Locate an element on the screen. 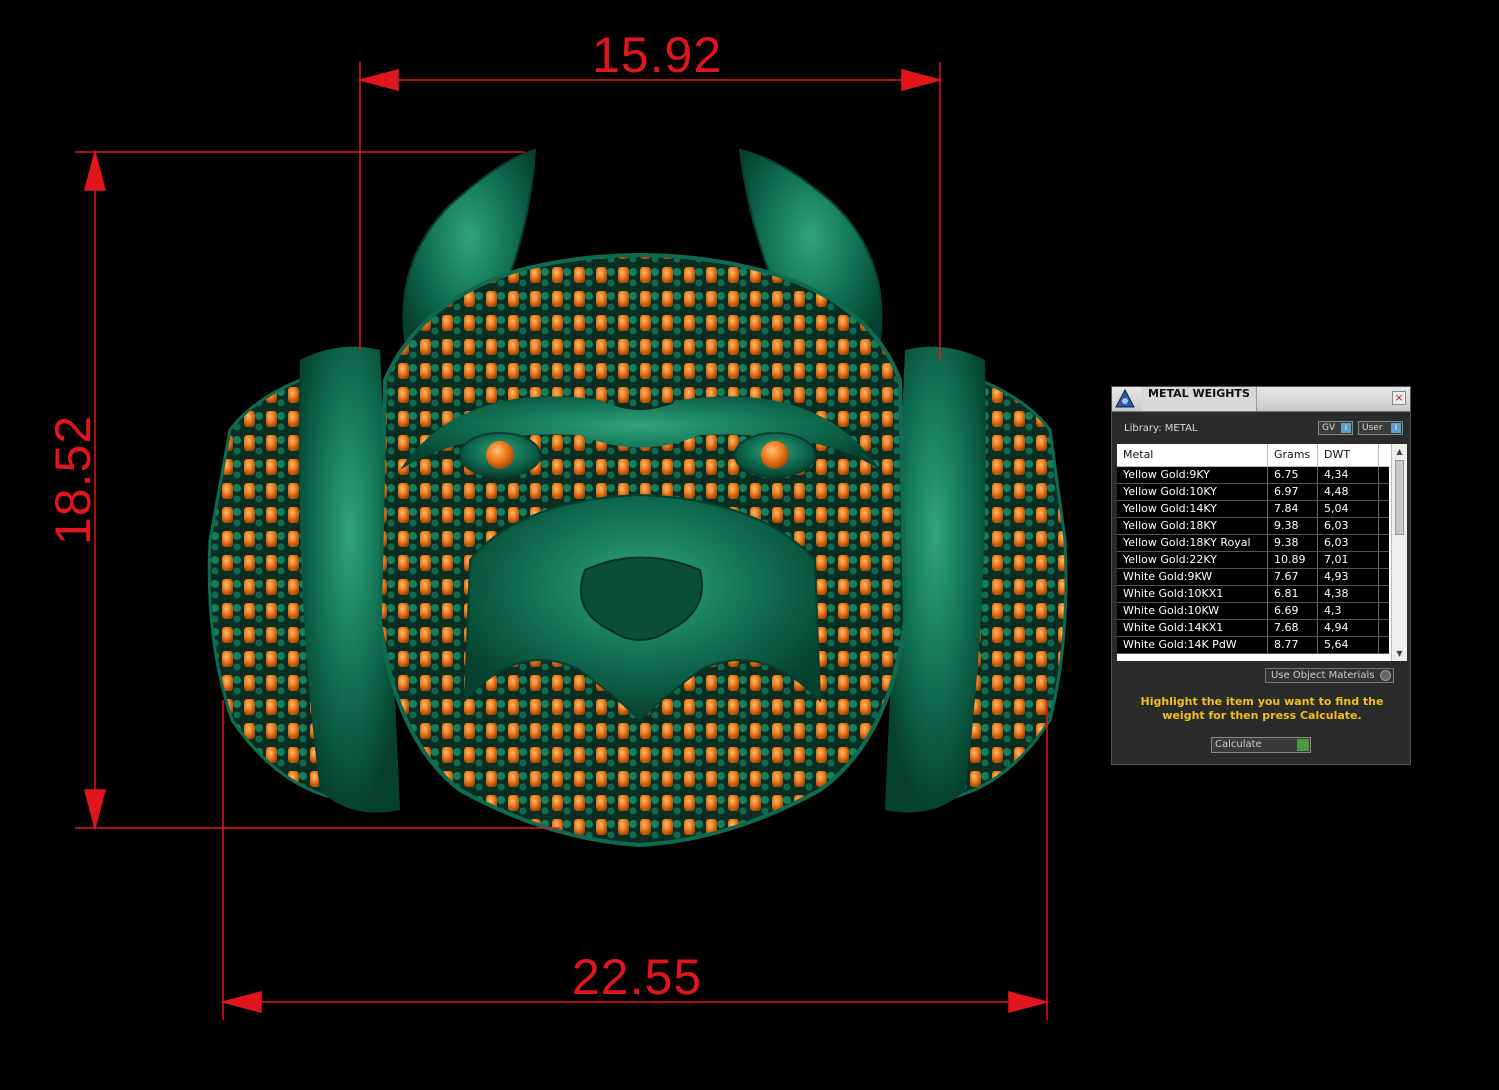  use-object-materials-label: Use Object Materials is located at coordinates (1323, 675).